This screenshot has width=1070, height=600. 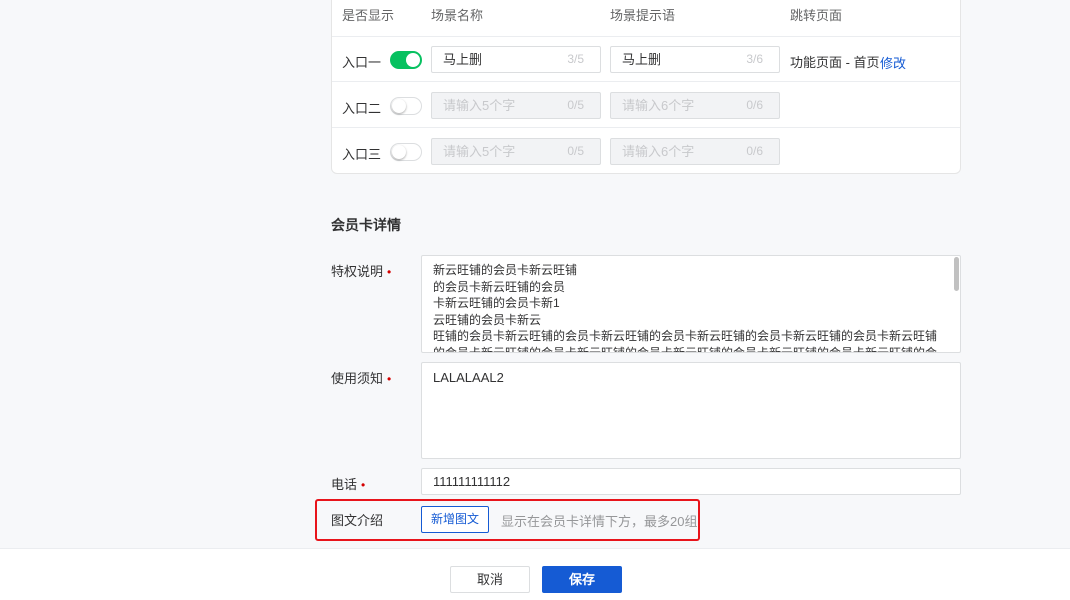 I want to click on privilege-line: 卡新云旺铺的会员卡新1, so click(x=496, y=303).